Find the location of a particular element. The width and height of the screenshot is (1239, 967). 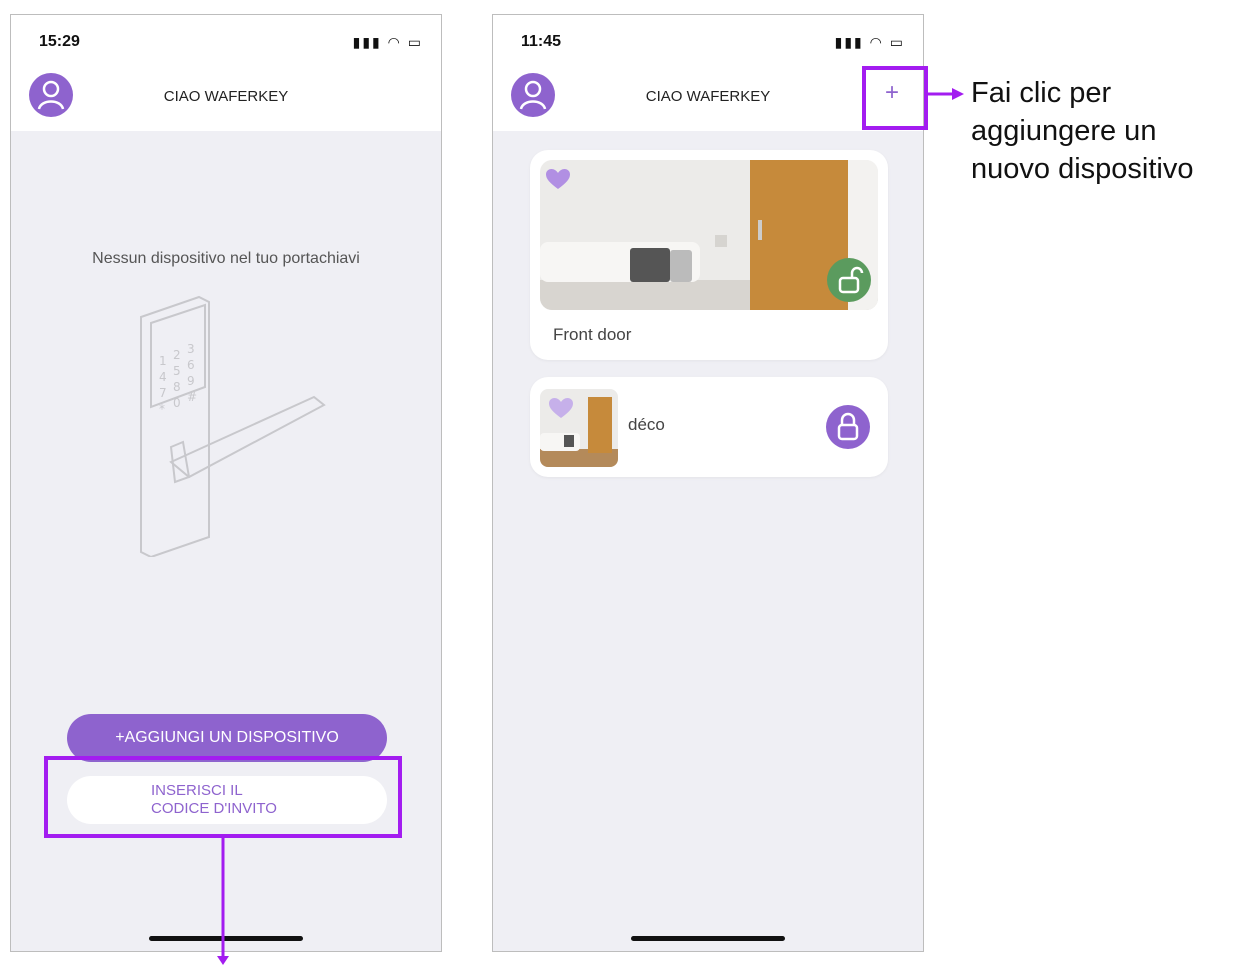

note-line-3: nuovo dispositivo is located at coordinates (1082, 169).